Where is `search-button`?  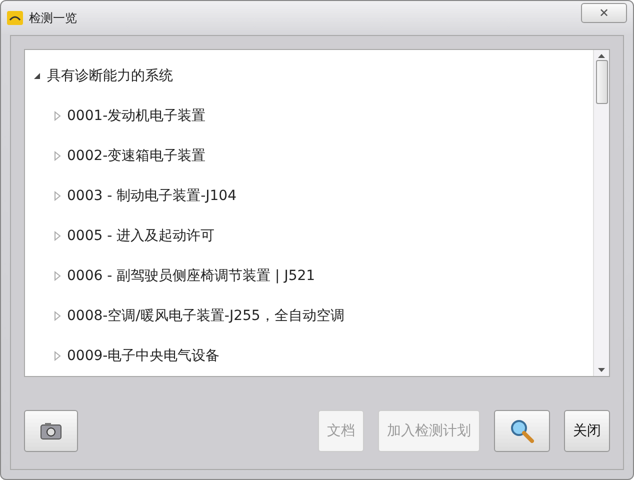
search-button is located at coordinates (522, 431).